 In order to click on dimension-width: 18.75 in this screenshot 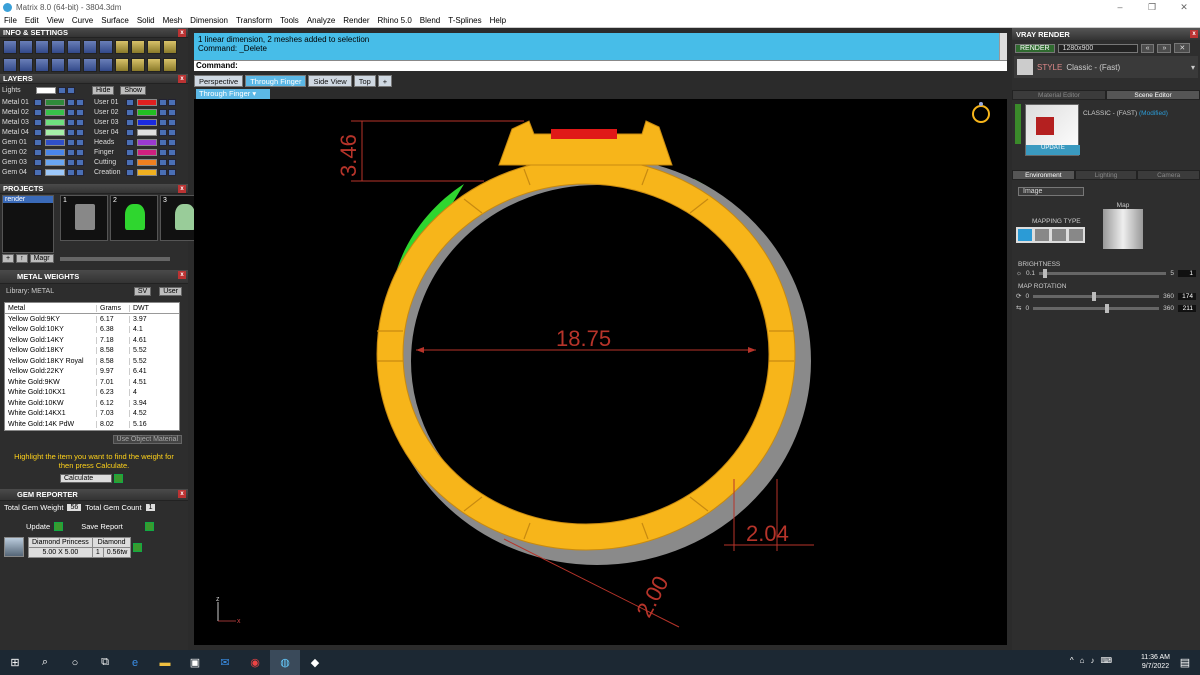, I will do `click(583, 338)`.